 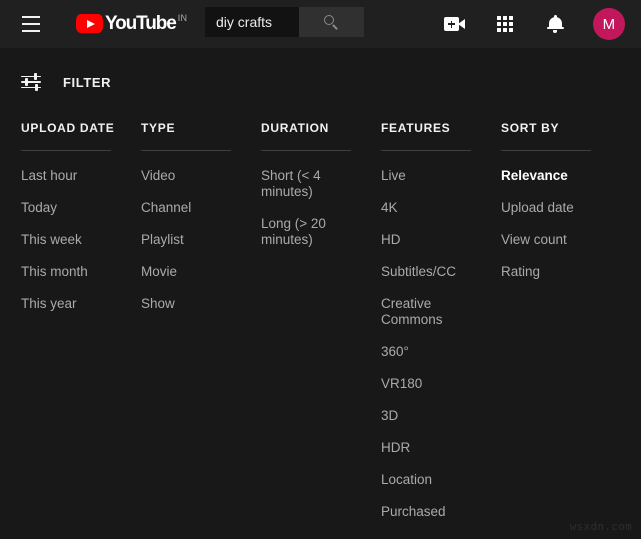 I want to click on filter-option: Playlist, so click(x=190, y=240).